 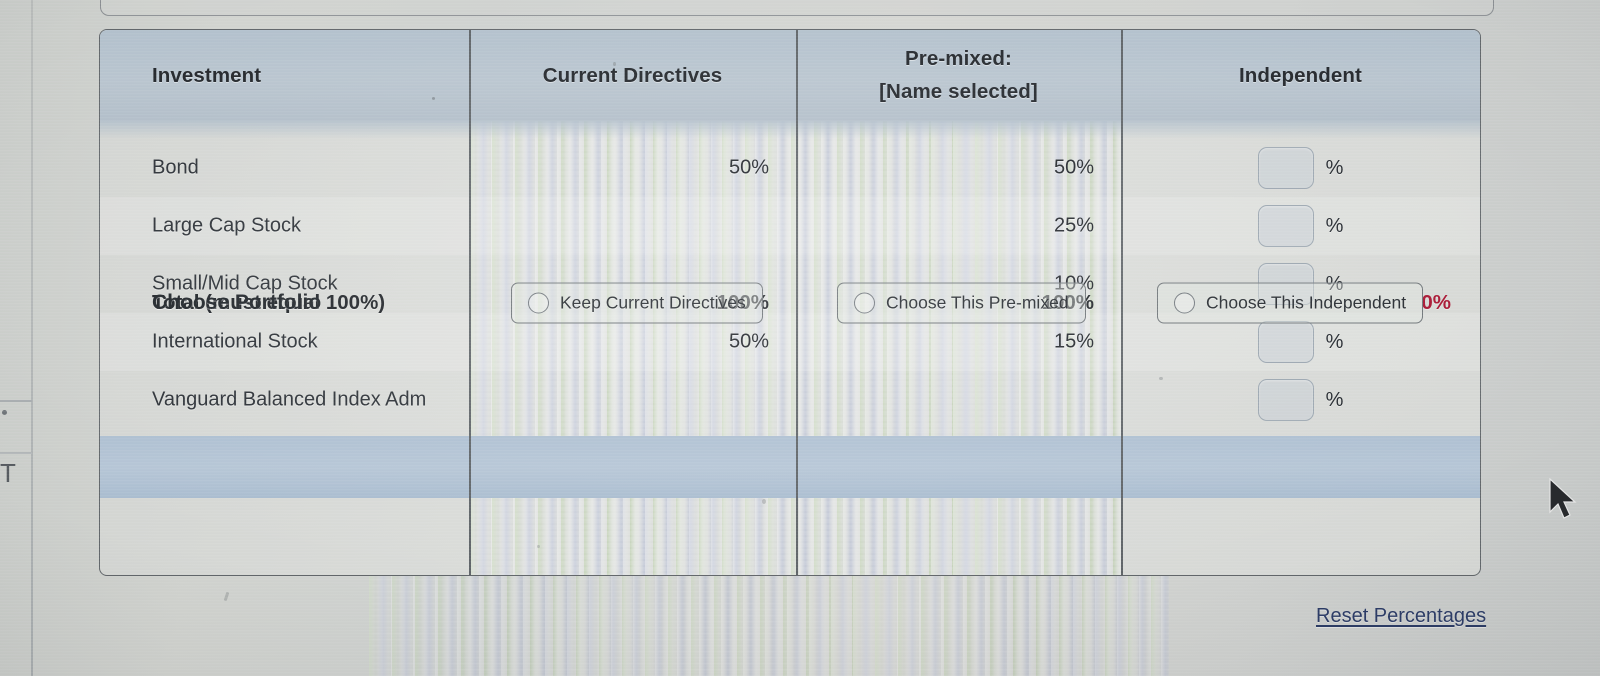 What do you see at coordinates (1563, 498) in the screenshot?
I see `mouse-cursor-icon` at bounding box center [1563, 498].